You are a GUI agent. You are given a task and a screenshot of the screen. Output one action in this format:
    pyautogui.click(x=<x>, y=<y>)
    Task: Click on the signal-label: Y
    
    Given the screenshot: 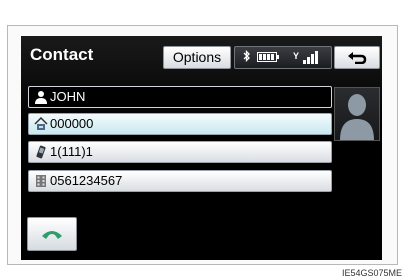 What is the action you would take?
    pyautogui.click(x=296, y=56)
    